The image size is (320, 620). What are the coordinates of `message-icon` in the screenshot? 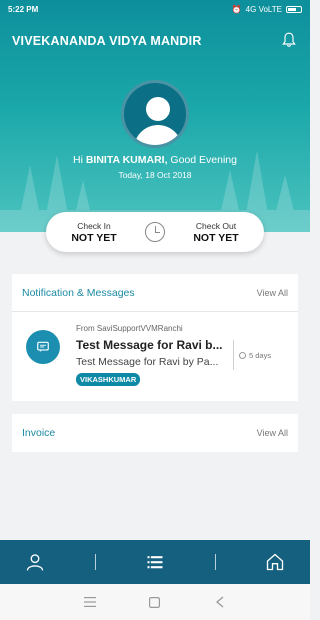 It's located at (43, 347).